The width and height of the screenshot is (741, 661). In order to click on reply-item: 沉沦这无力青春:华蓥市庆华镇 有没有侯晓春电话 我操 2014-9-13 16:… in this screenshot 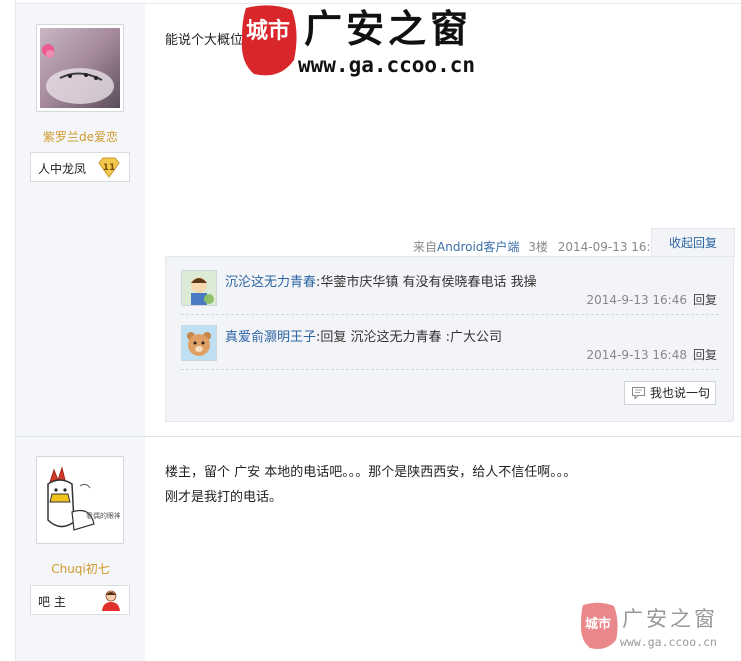, I will do `click(450, 297)`.